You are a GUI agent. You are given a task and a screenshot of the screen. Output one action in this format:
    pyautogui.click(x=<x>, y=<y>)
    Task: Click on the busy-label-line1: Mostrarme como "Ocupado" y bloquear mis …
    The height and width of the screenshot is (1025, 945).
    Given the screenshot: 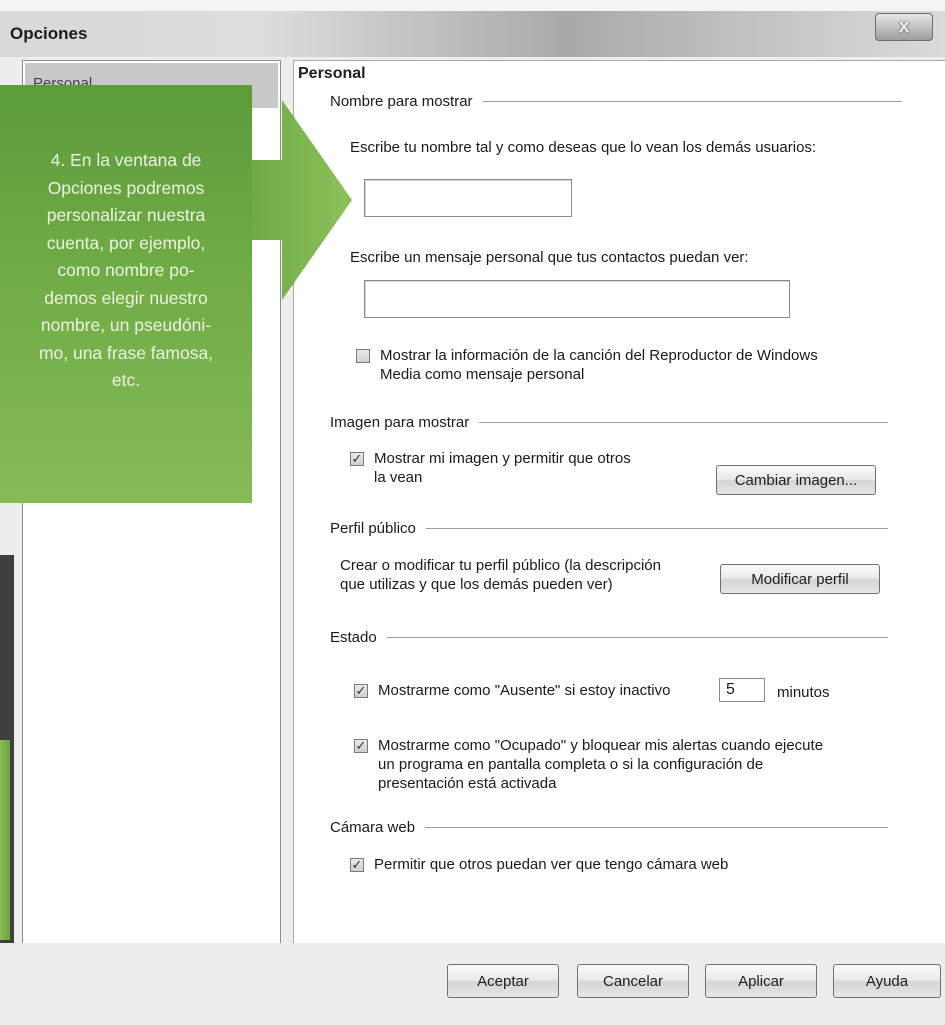 What is the action you would take?
    pyautogui.click(x=601, y=745)
    